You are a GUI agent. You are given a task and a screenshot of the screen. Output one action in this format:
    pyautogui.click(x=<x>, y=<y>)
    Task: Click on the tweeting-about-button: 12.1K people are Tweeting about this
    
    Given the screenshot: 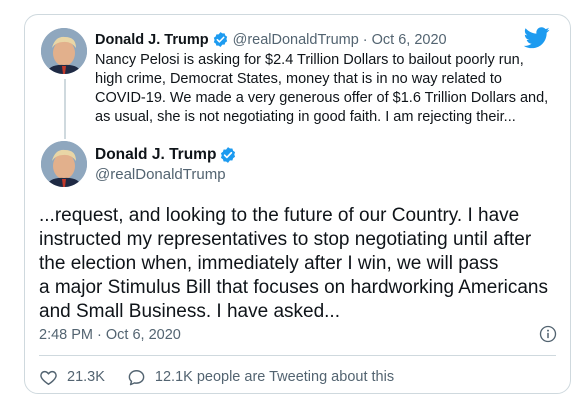 What is the action you would take?
    pyautogui.click(x=260, y=377)
    